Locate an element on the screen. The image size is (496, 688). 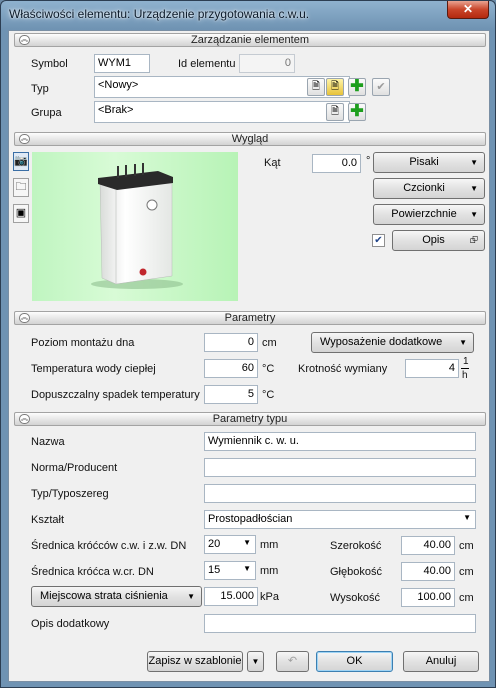
name-label: Nazwa is located at coordinates (48, 442).